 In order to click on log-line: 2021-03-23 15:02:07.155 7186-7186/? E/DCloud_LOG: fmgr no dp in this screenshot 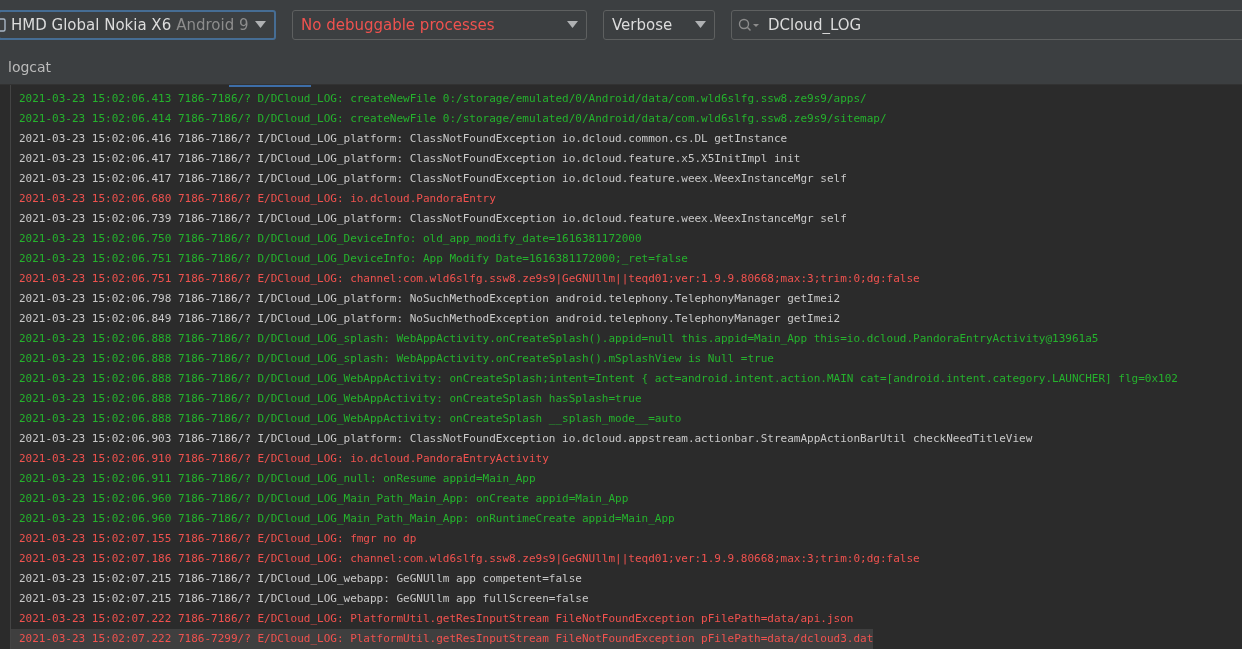, I will do `click(217, 539)`.